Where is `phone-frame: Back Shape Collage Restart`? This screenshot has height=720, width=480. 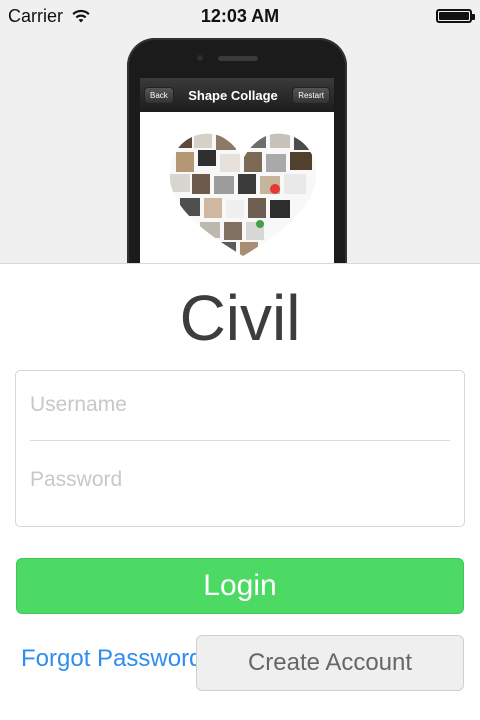
phone-frame: Back Shape Collage Restart is located at coordinates (237, 150).